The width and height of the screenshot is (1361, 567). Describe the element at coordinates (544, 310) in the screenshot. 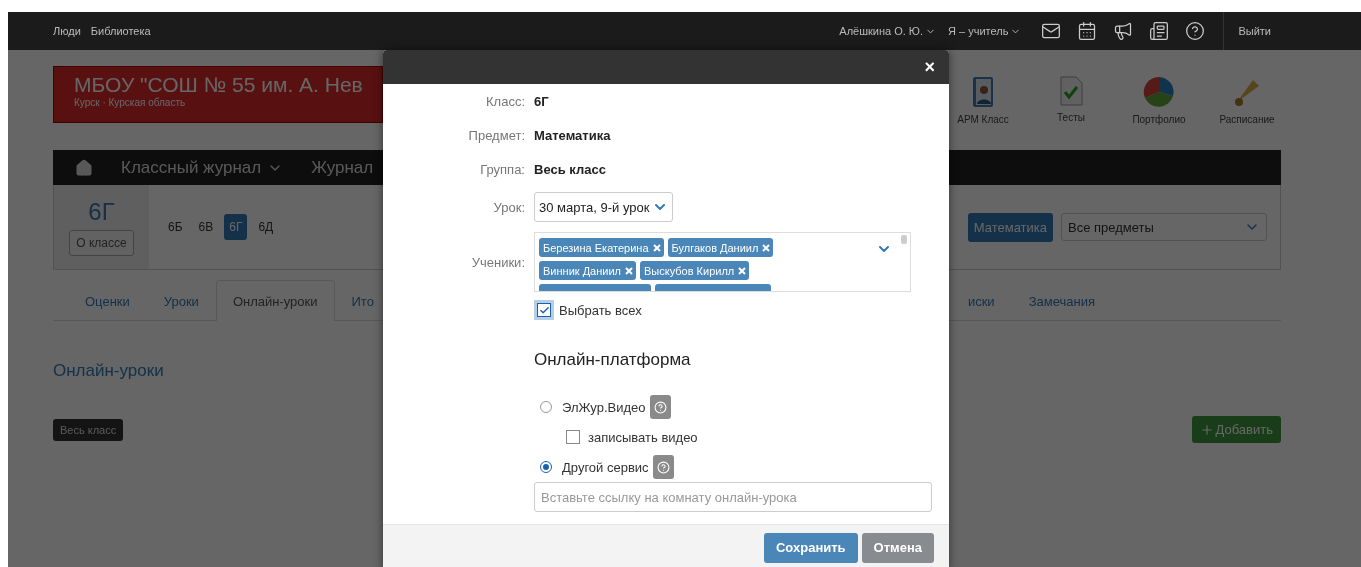

I see `check-icon` at that location.